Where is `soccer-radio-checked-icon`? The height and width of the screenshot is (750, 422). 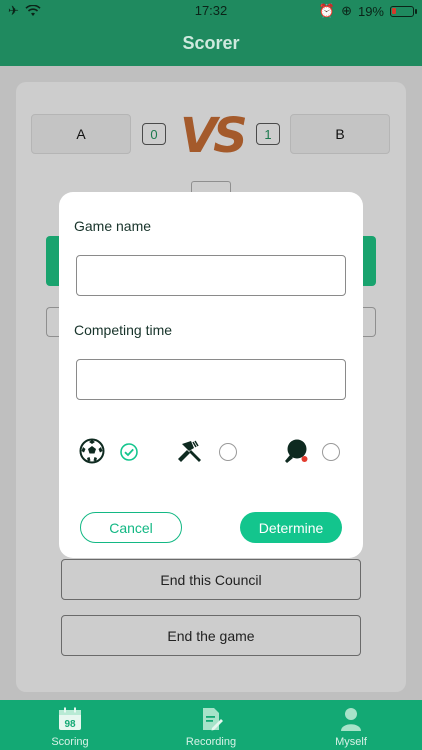 soccer-radio-checked-icon is located at coordinates (129, 452).